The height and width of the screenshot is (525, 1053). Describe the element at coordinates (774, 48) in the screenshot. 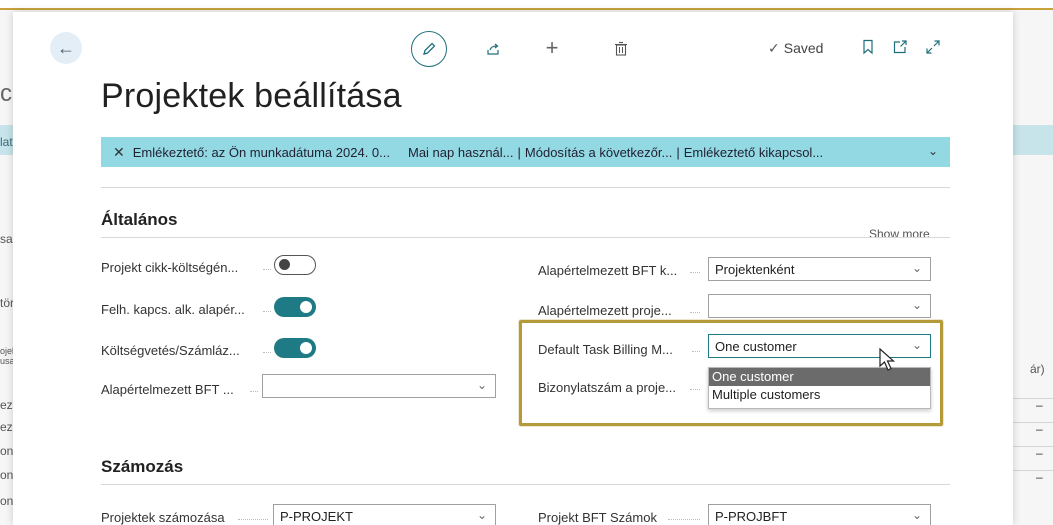

I see `checkmark-icon: ✓` at that location.